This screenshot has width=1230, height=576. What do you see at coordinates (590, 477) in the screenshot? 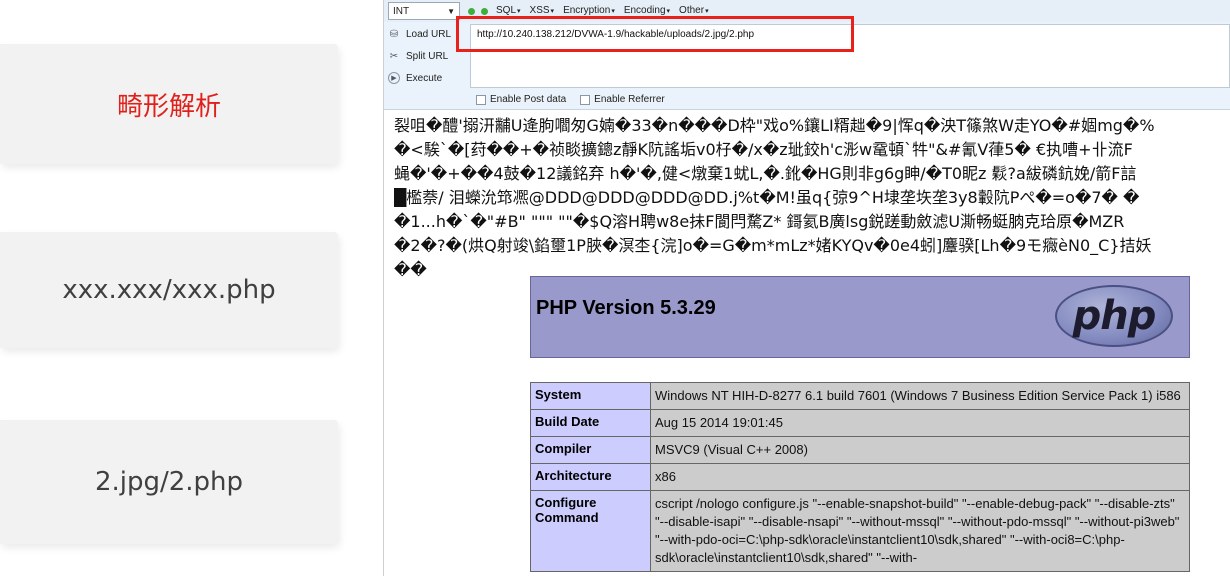
I see `row-key: Architecture` at bounding box center [590, 477].